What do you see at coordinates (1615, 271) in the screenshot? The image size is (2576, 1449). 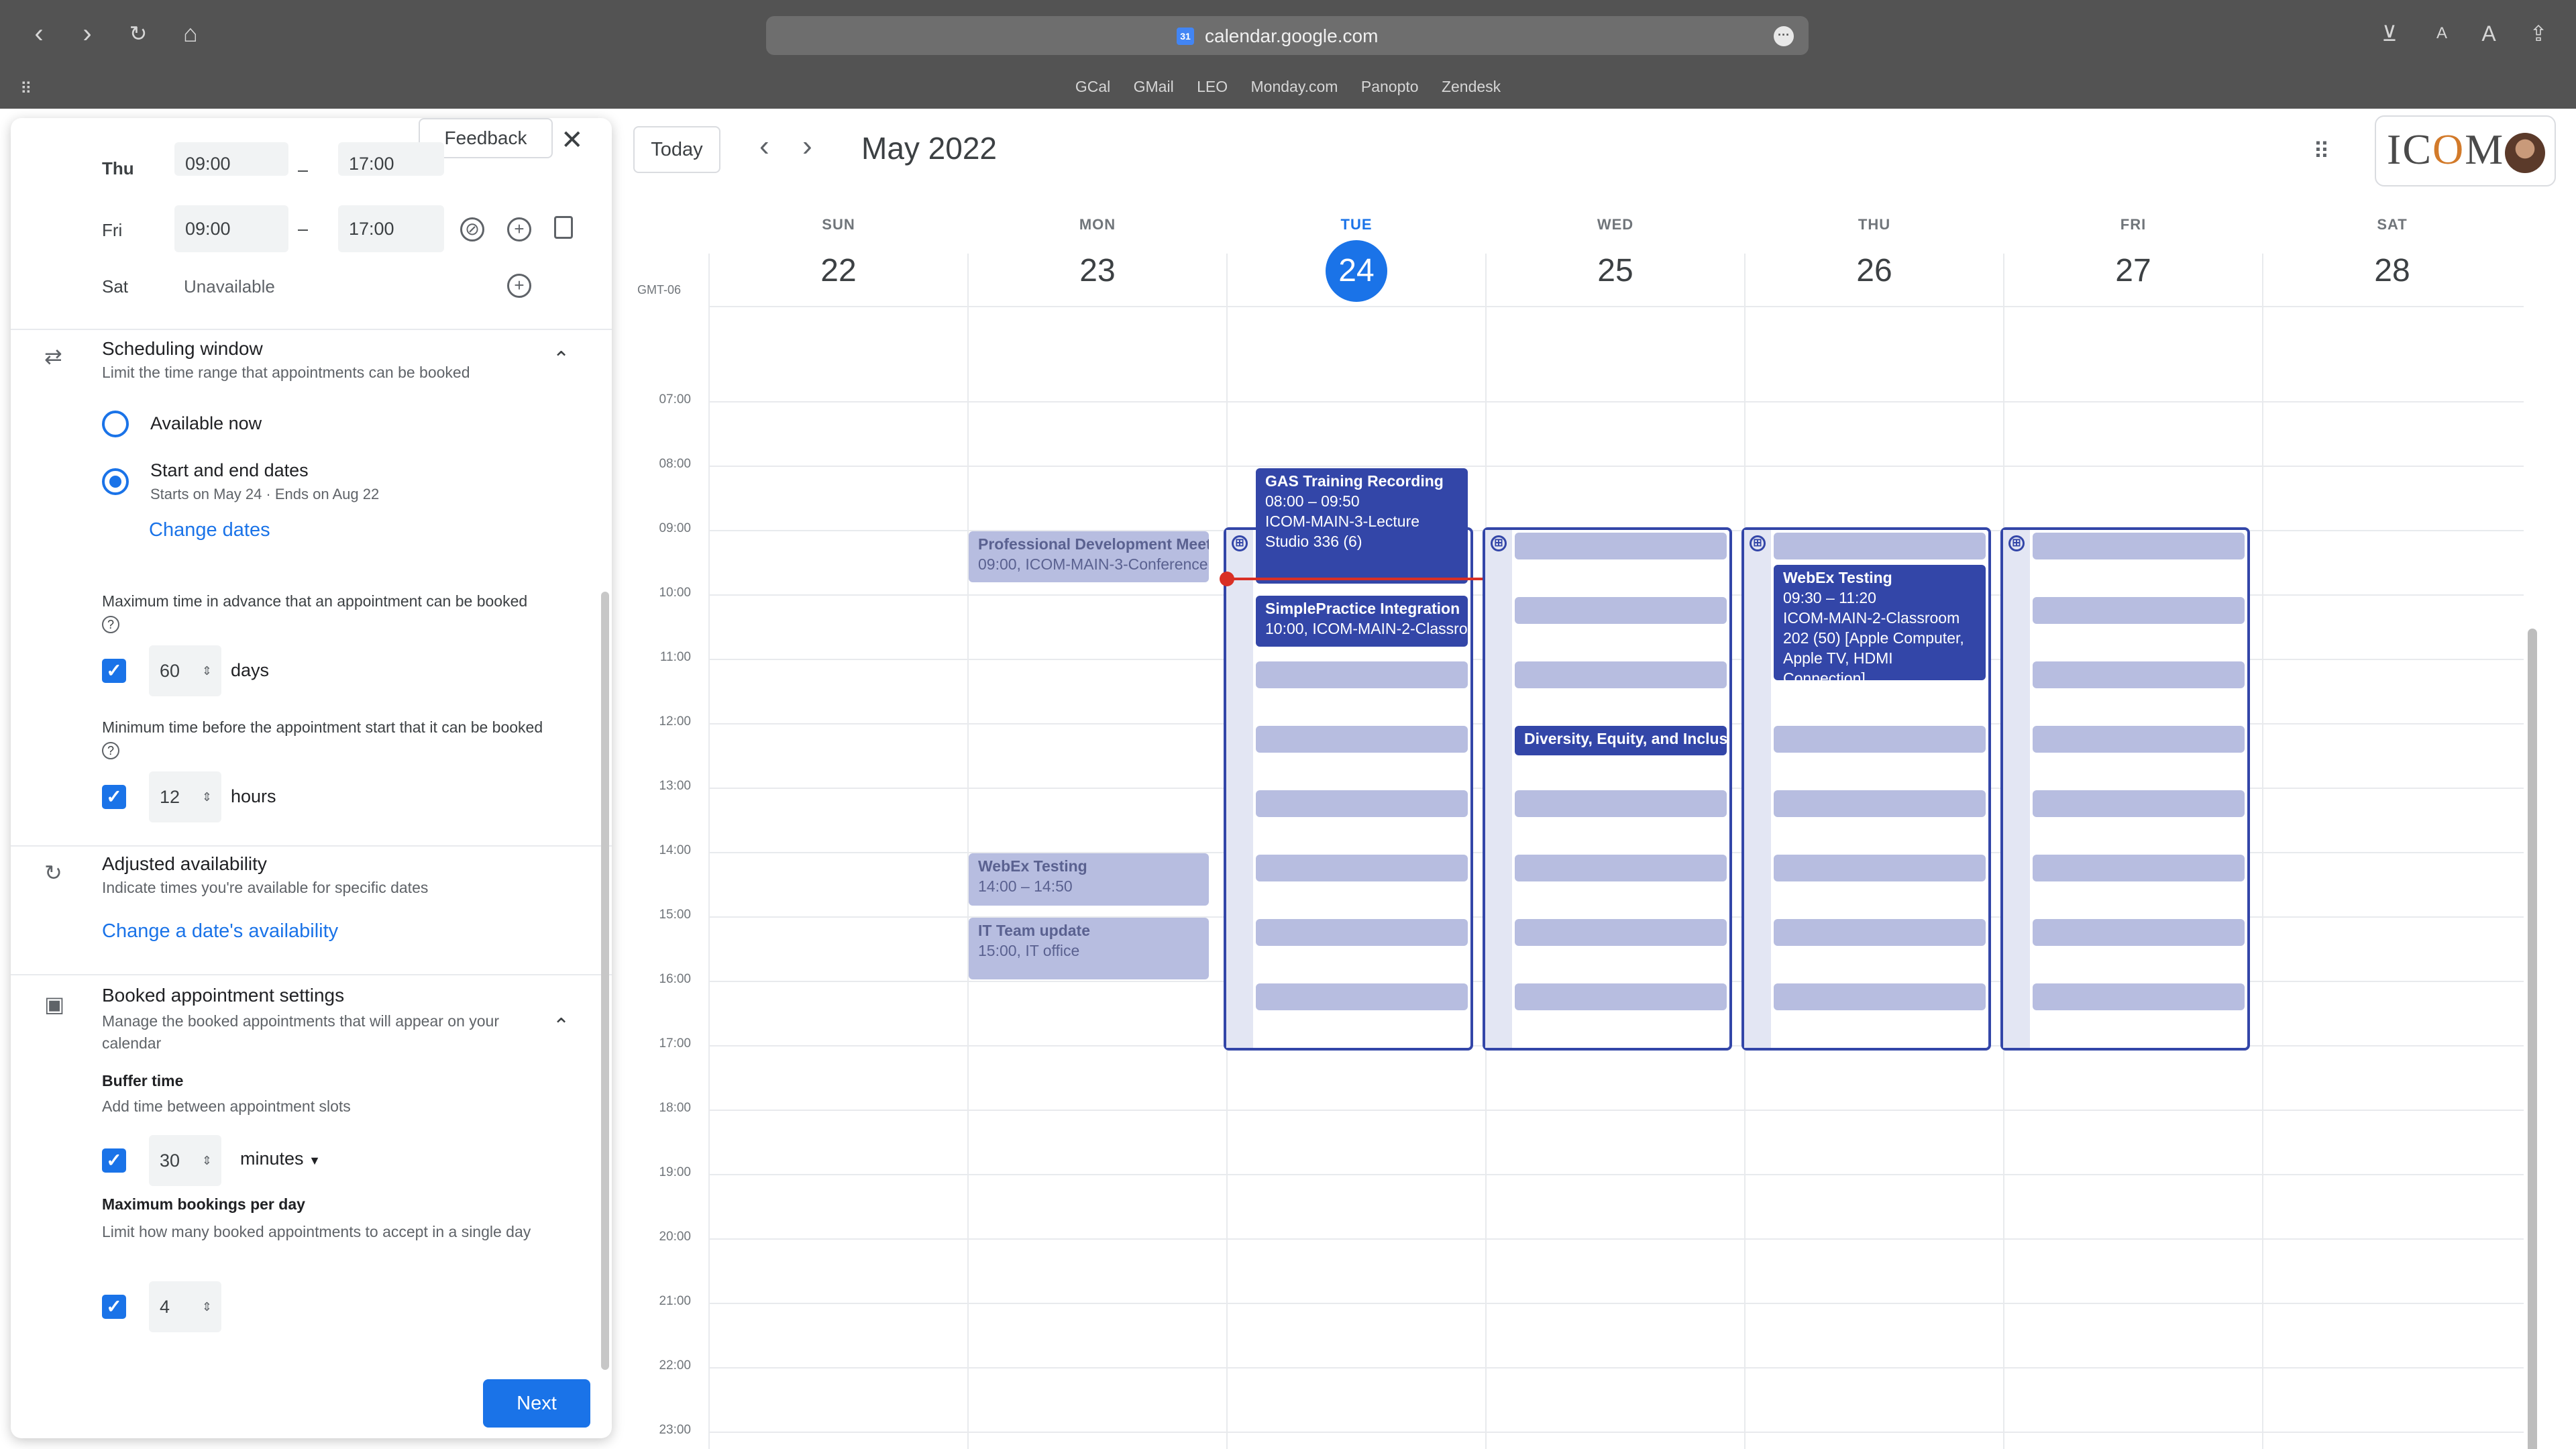 I see `day-number: 25` at bounding box center [1615, 271].